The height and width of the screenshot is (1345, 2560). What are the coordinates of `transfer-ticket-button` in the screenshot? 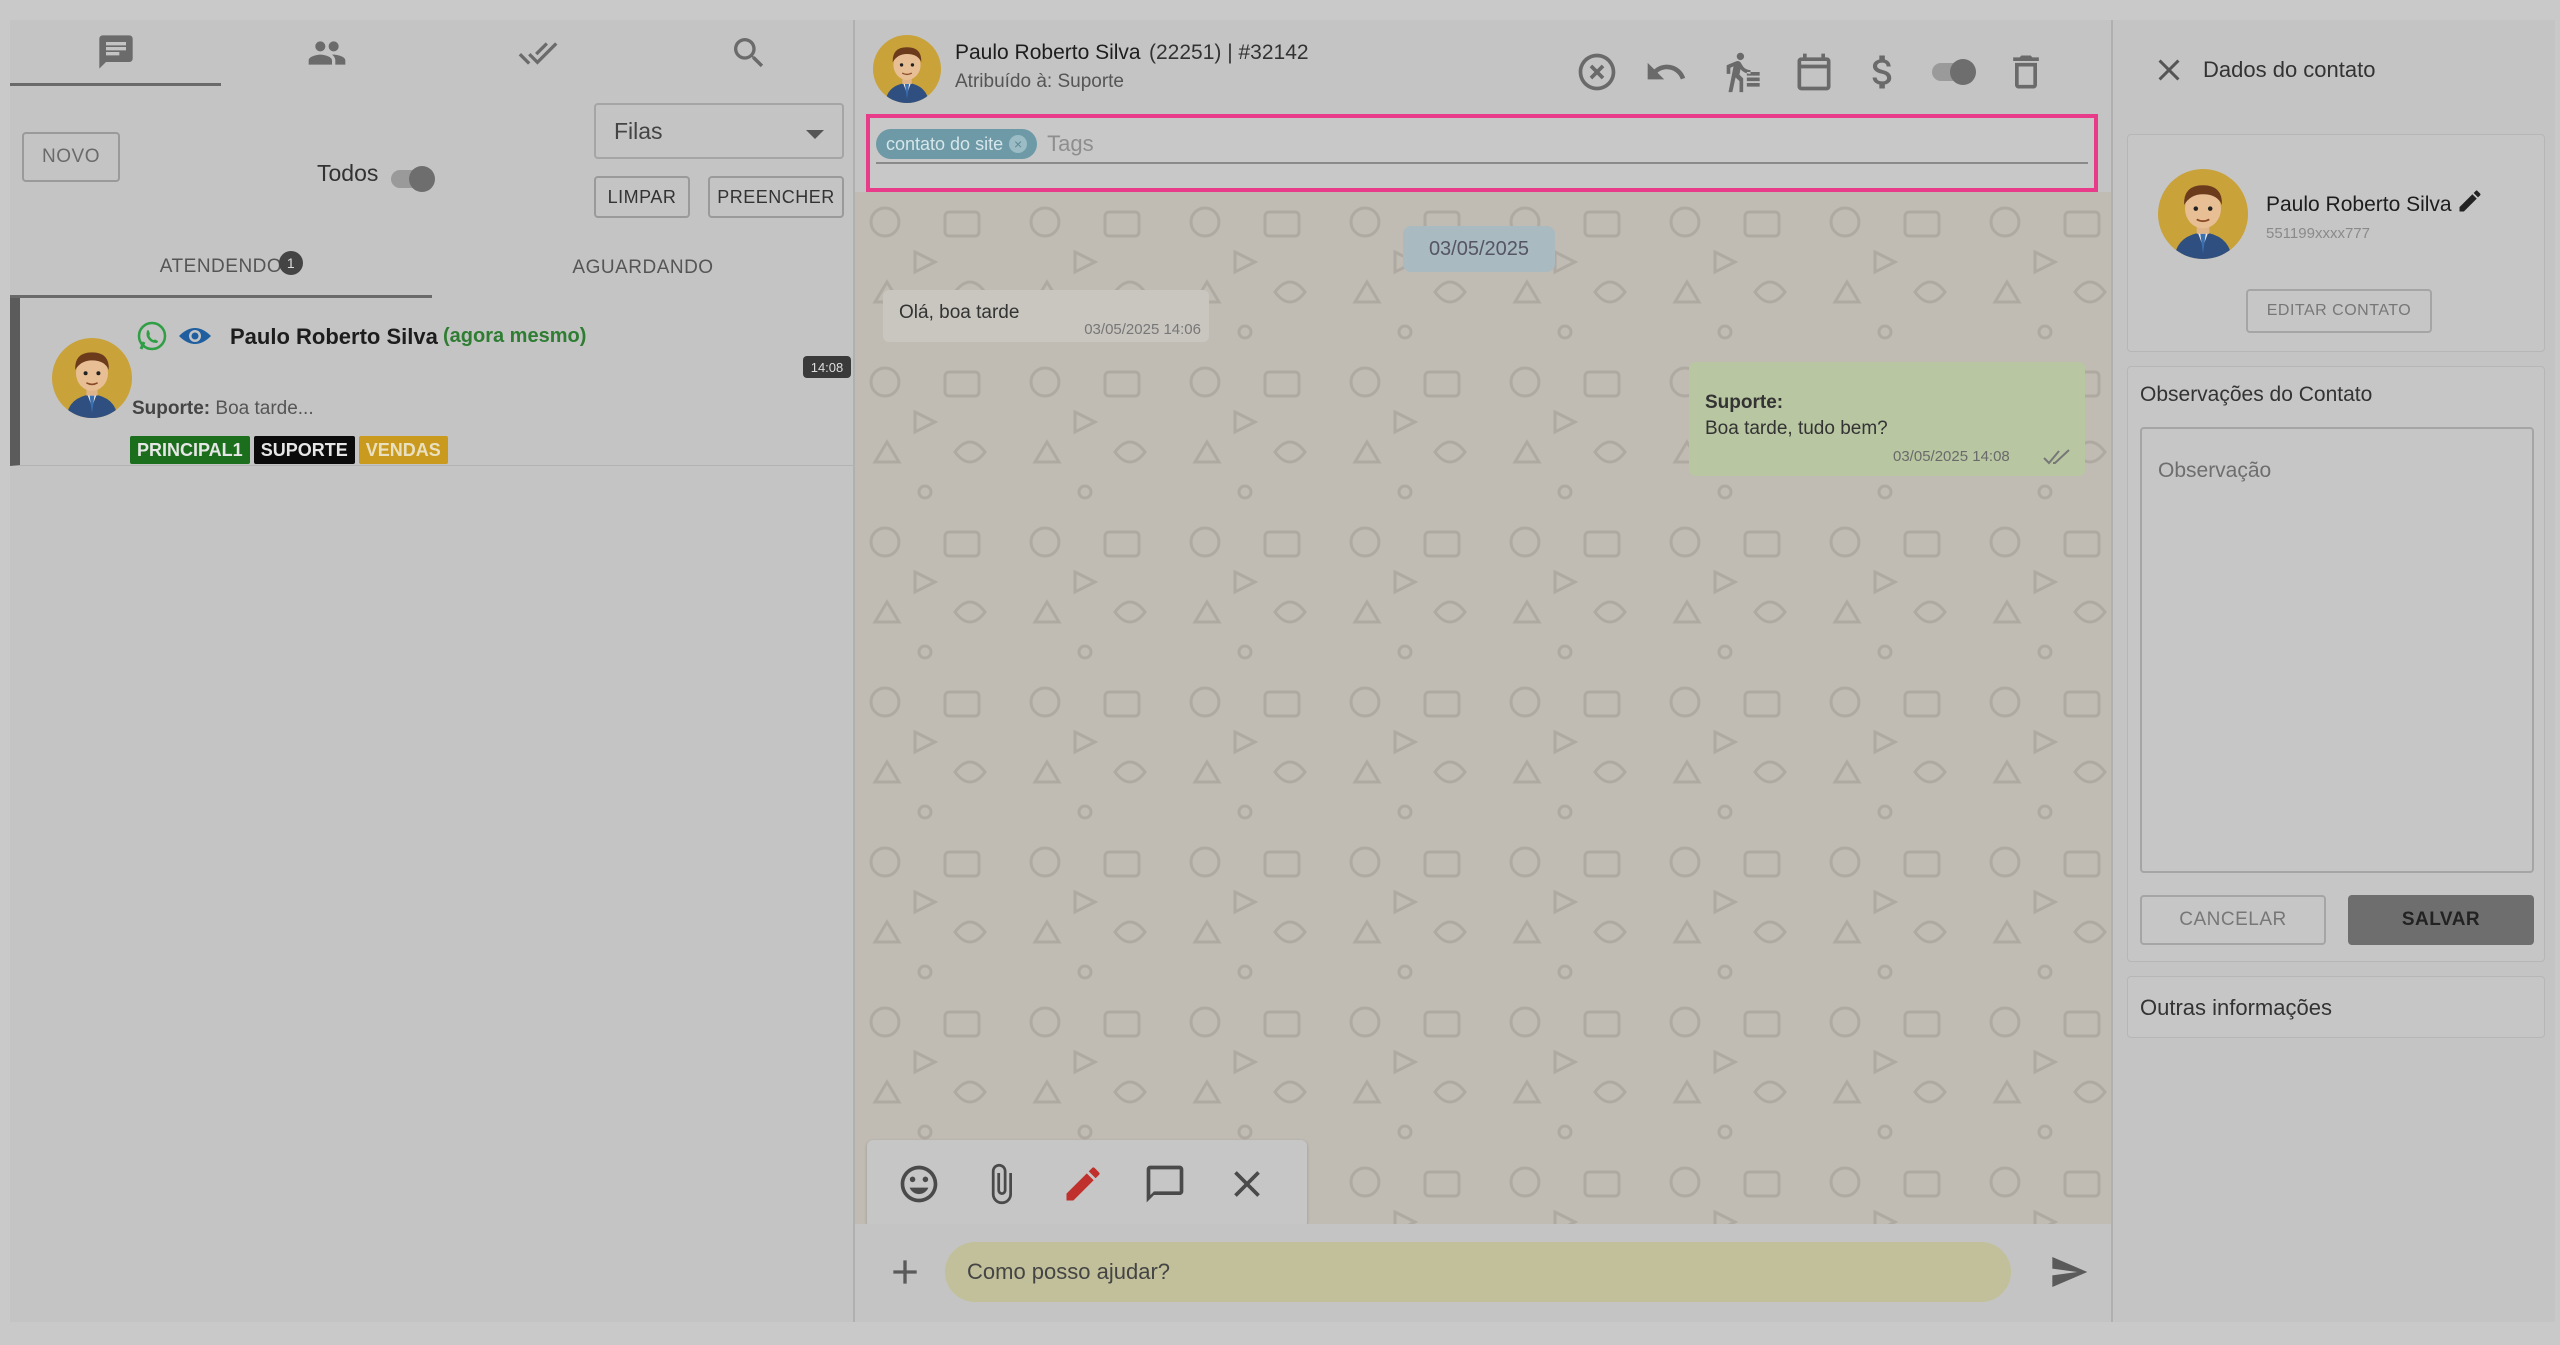 It's located at (1745, 72).